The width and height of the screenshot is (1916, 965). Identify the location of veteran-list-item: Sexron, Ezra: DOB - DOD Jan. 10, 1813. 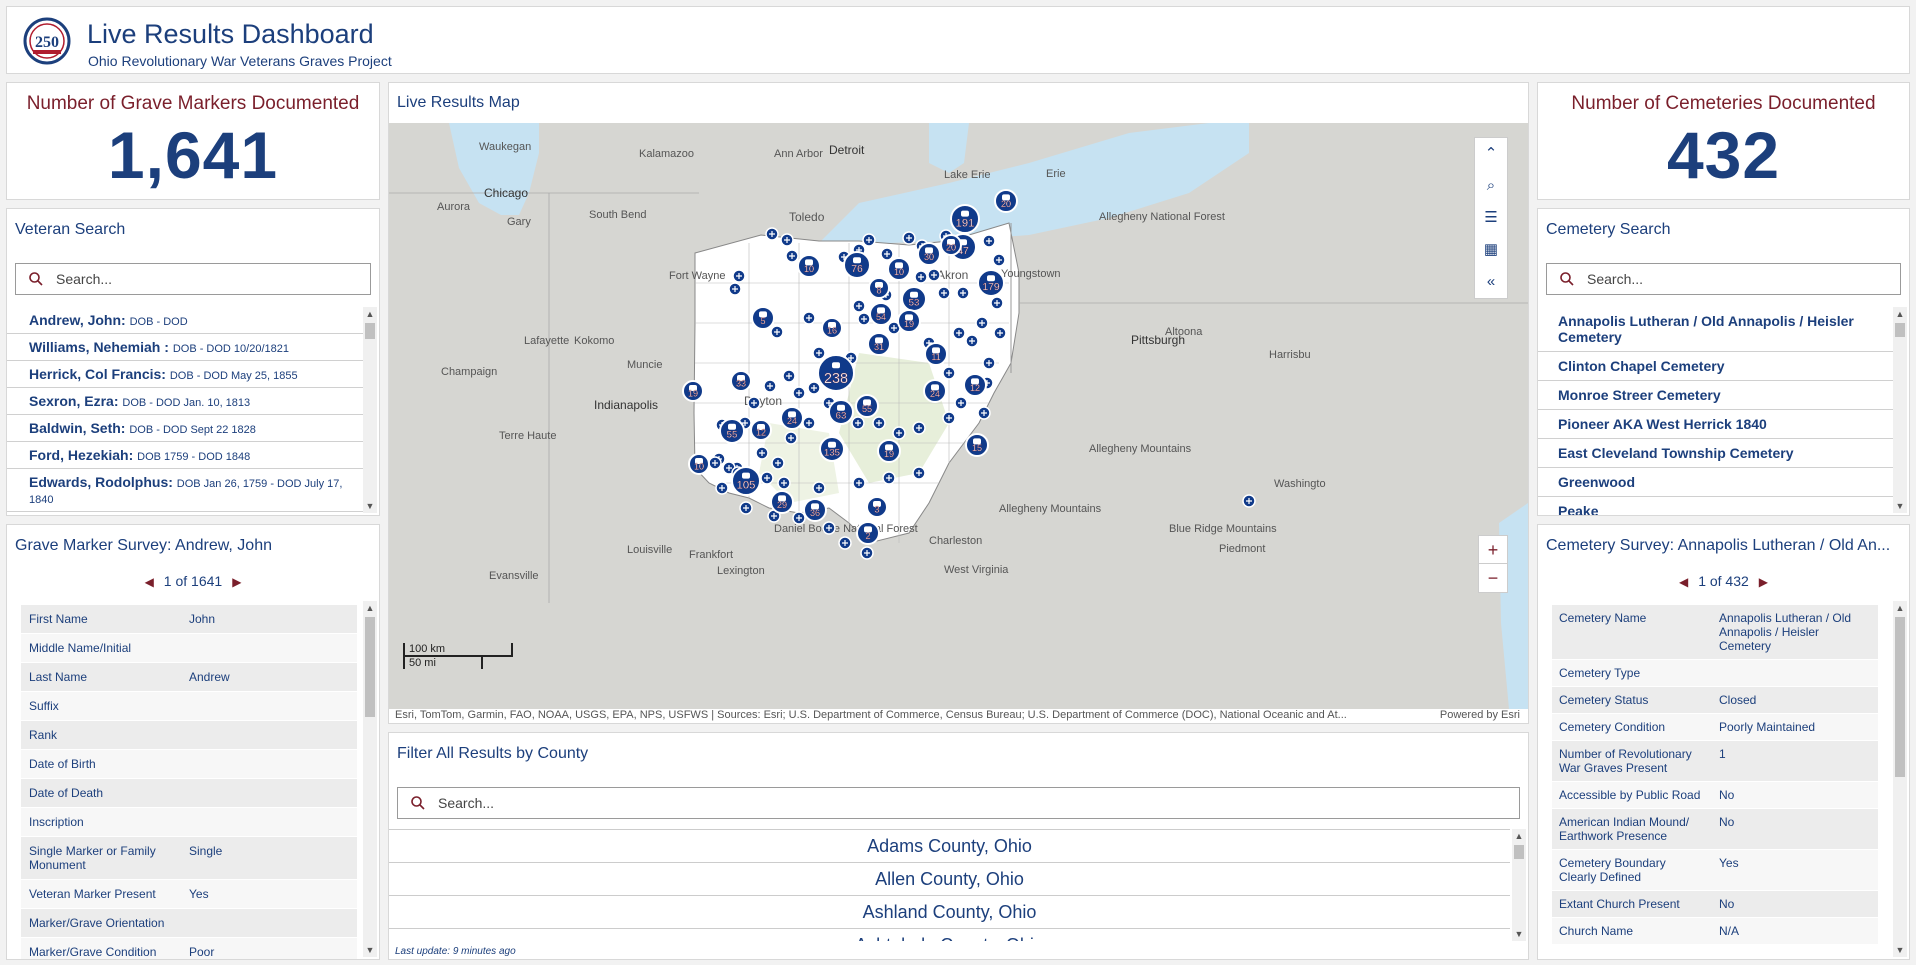
(185, 401).